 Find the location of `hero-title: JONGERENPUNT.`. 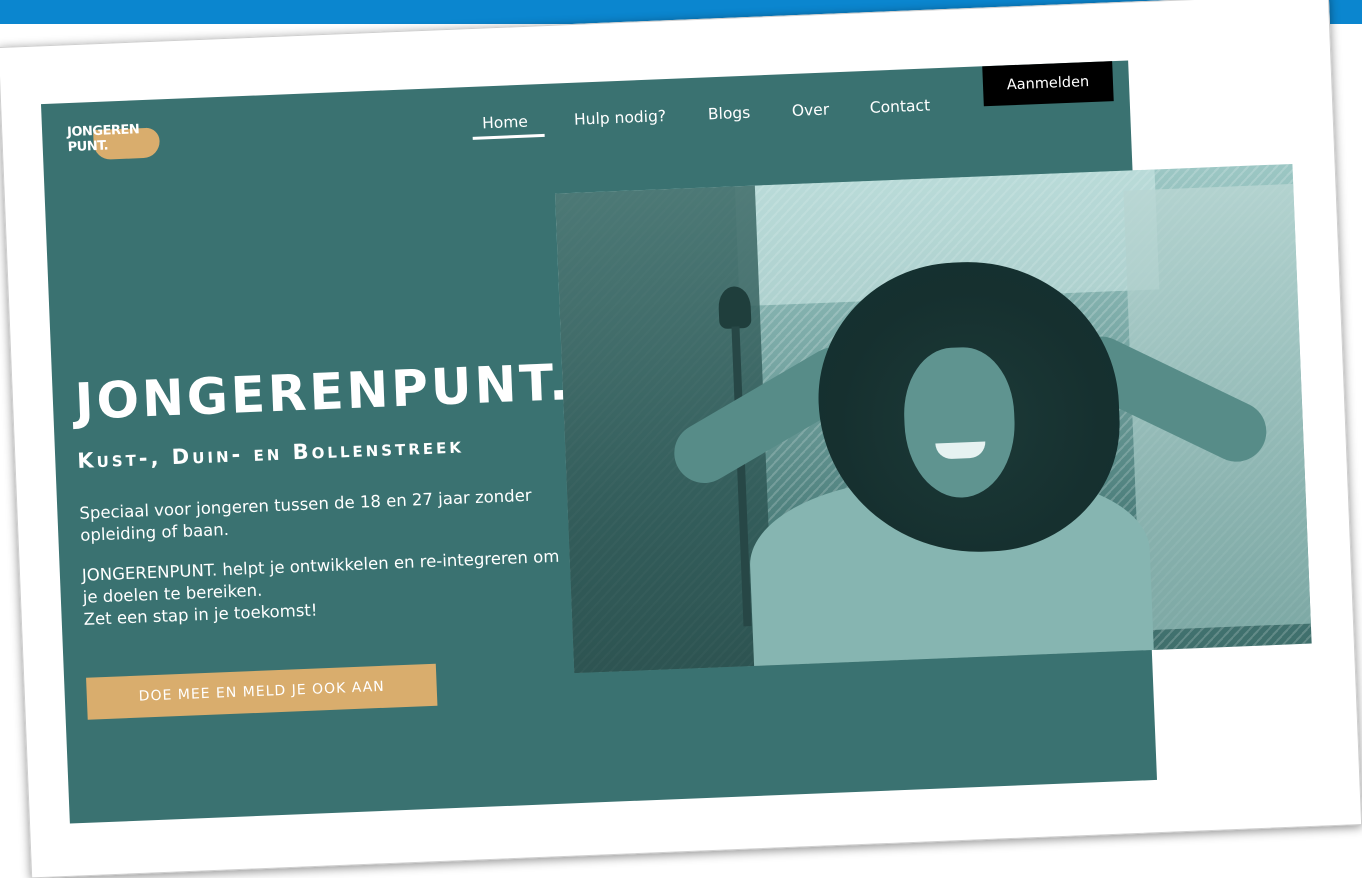

hero-title: JONGERENPUNT. is located at coordinates (323, 392).